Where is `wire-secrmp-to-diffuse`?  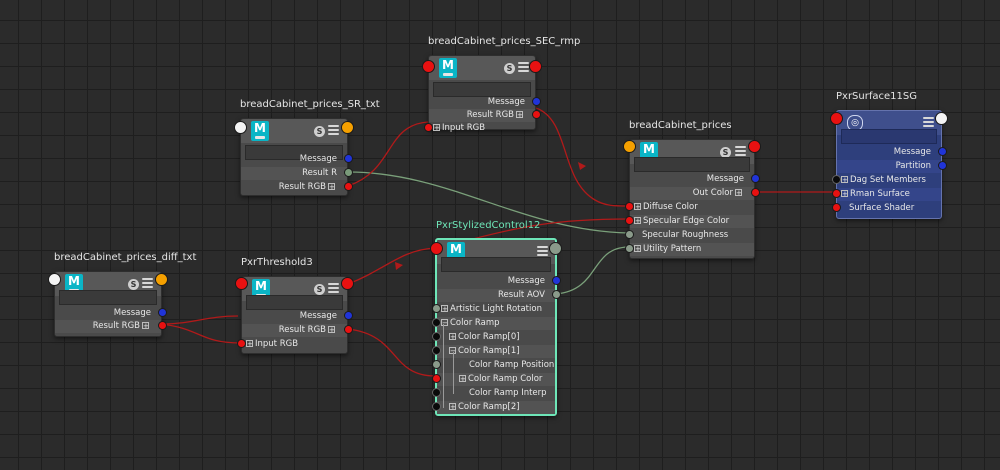
wire-secrmp-to-diffuse is located at coordinates (582, 157).